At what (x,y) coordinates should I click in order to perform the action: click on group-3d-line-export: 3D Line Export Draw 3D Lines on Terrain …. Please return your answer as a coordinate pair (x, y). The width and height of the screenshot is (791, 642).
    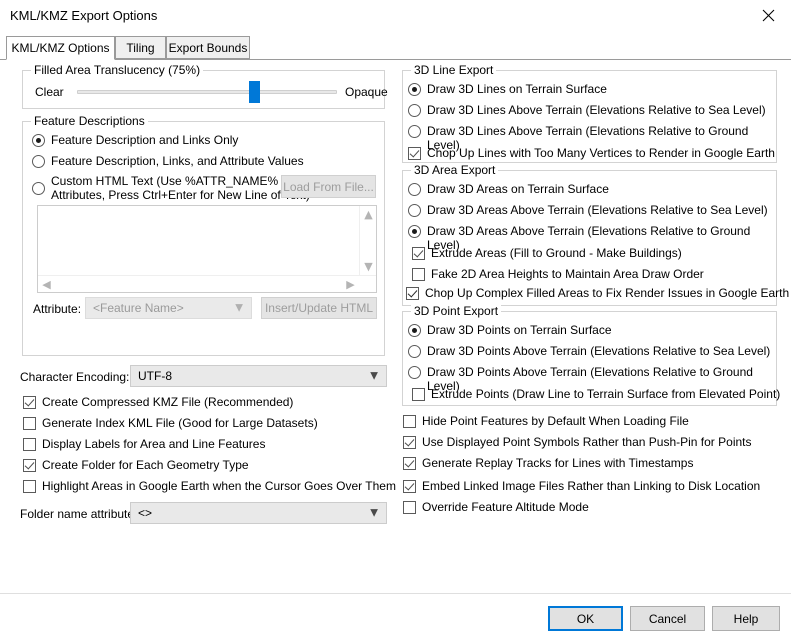
    Looking at the image, I should click on (589, 113).